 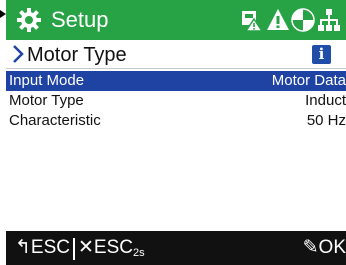 I want to click on return-arrow-icon: ↰, so click(x=23, y=247).